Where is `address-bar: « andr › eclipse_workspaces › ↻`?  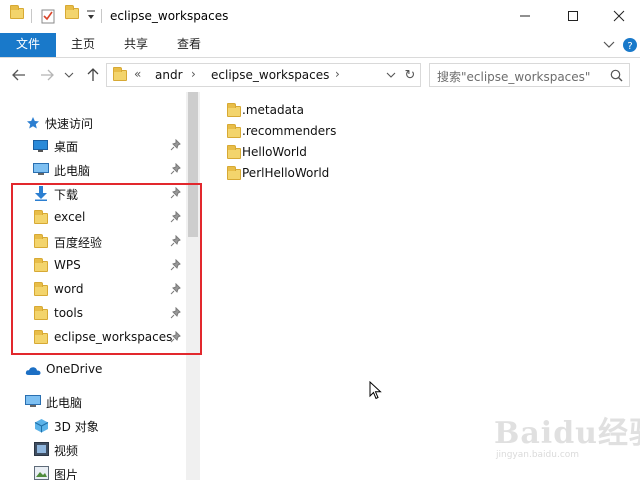
address-bar: « andr › eclipse_workspaces › ↻ is located at coordinates (263, 75).